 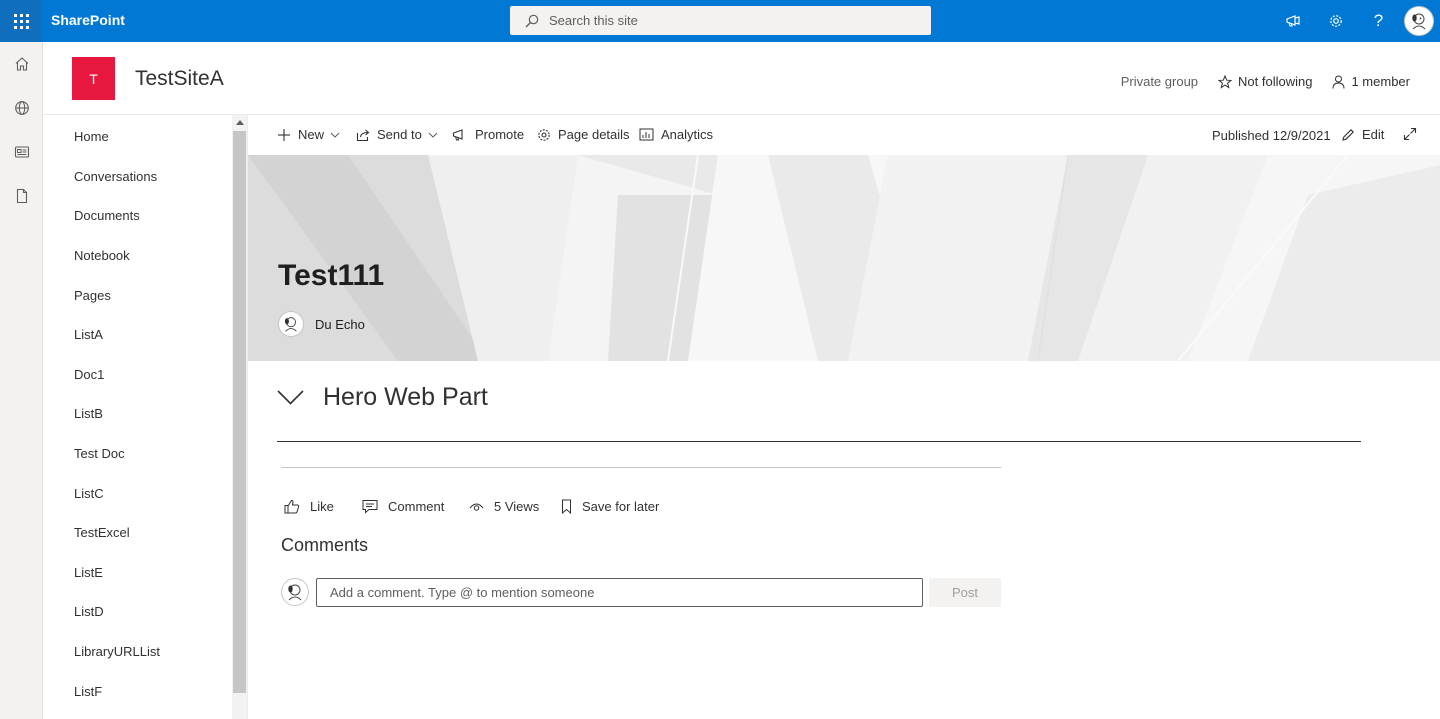 What do you see at coordinates (646, 134) in the screenshot?
I see `chart-icon` at bounding box center [646, 134].